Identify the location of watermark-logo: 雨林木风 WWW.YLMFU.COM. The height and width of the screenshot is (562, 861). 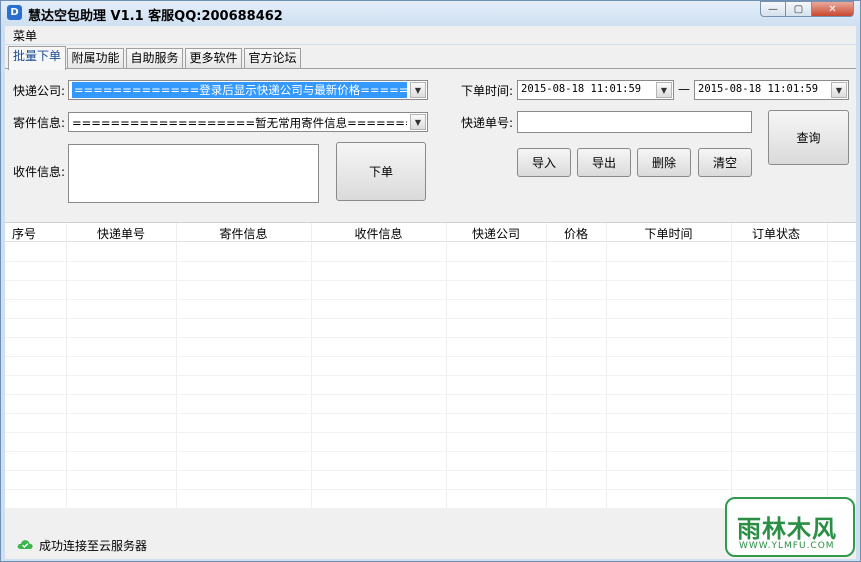
(790, 527).